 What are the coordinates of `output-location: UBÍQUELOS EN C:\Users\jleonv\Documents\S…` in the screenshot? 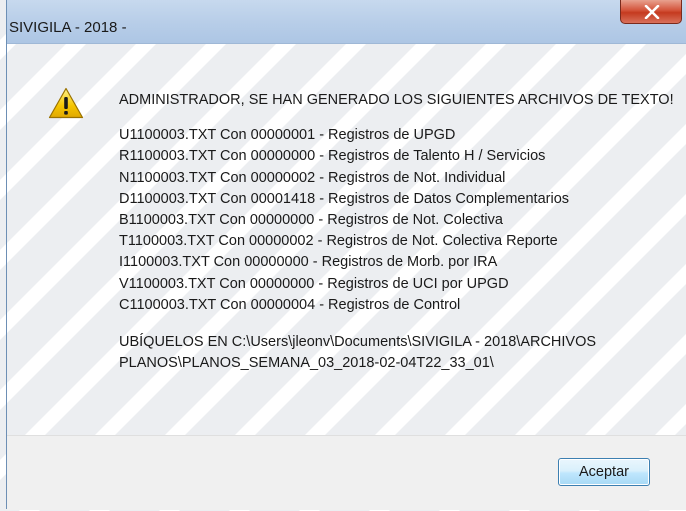 It's located at (358, 353).